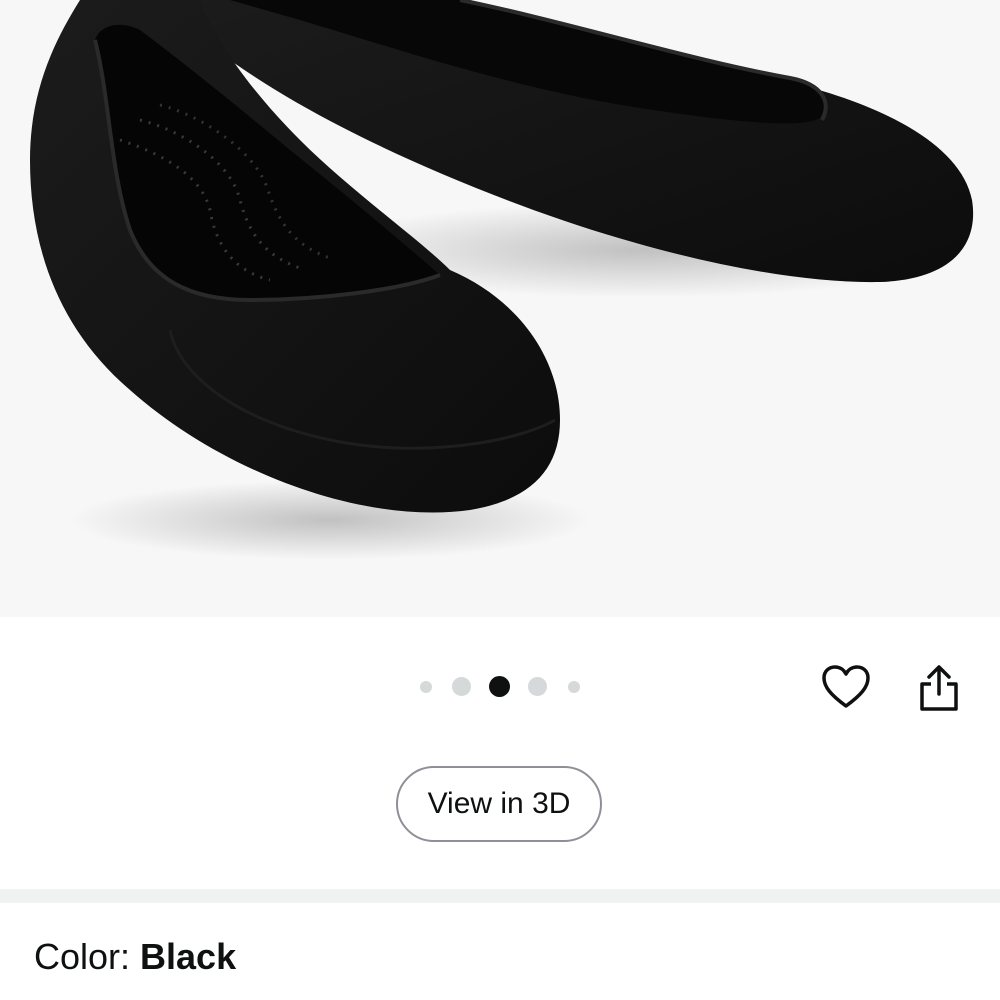 Image resolution: width=1000 pixels, height=1000 pixels. I want to click on view-in-3d-button: View in 3D, so click(499, 804).